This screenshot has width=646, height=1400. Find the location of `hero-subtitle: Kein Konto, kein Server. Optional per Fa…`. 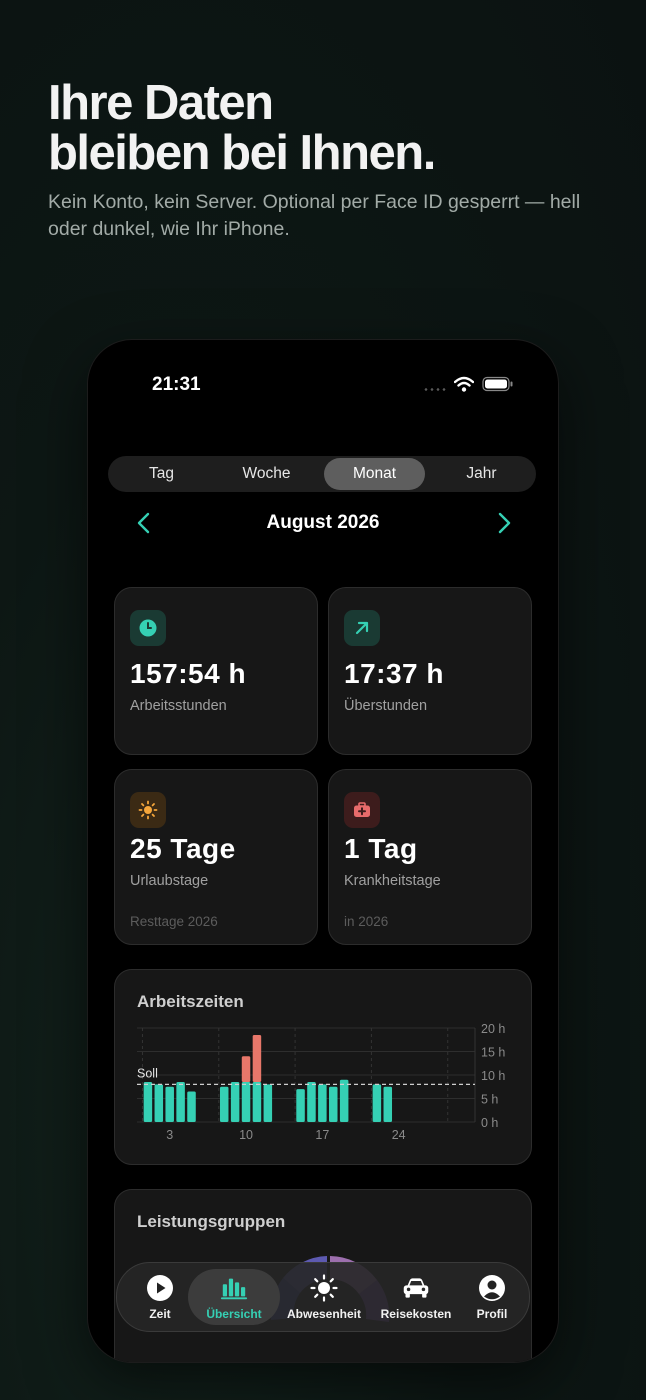

hero-subtitle: Kein Konto, kein Server. Optional per Fa… is located at coordinates (314, 215).